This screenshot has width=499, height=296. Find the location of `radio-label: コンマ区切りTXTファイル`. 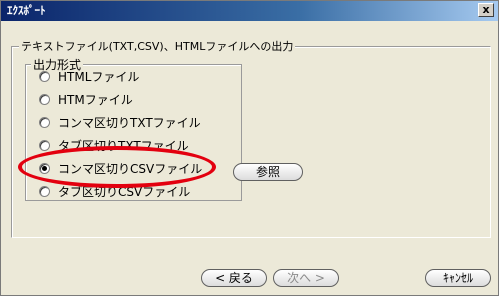

radio-label: コンマ区切りTXTファイル is located at coordinates (129, 122).